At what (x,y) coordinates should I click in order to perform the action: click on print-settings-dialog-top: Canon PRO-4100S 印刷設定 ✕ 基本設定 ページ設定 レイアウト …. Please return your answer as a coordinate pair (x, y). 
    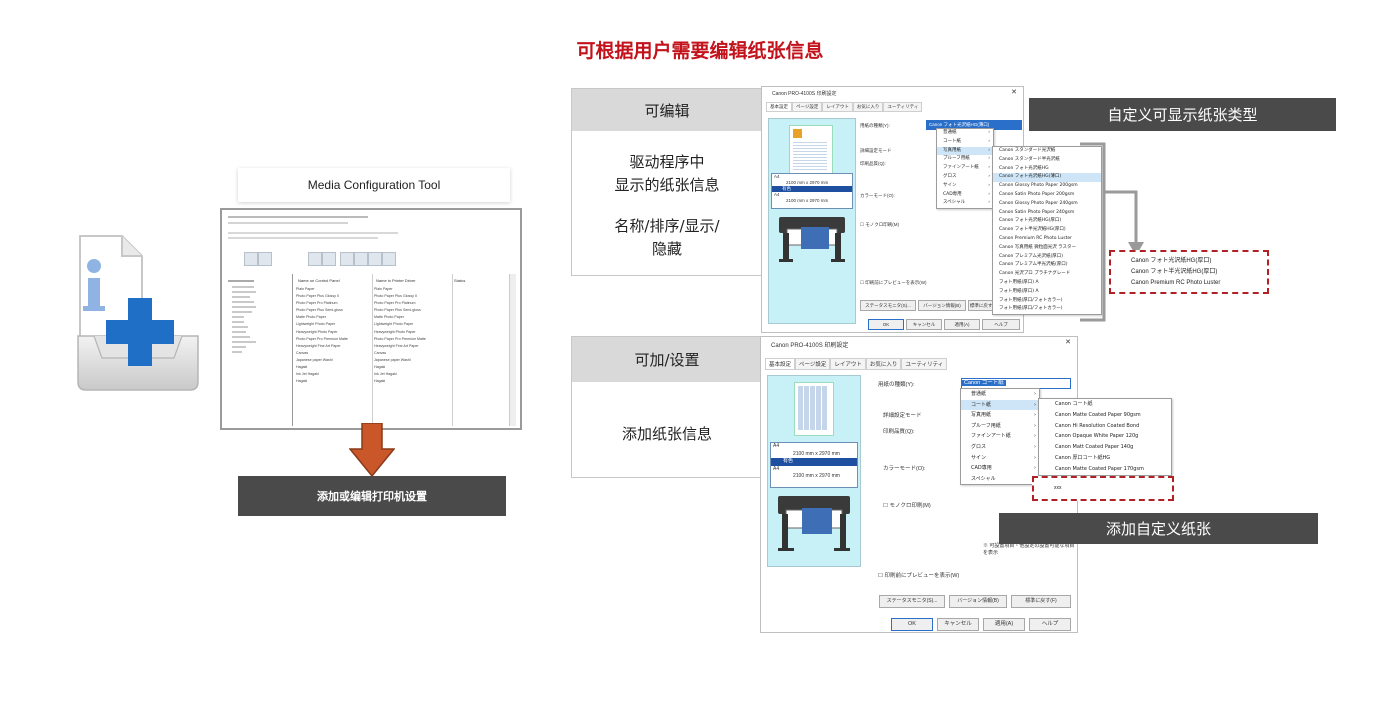
    Looking at the image, I should click on (892, 209).